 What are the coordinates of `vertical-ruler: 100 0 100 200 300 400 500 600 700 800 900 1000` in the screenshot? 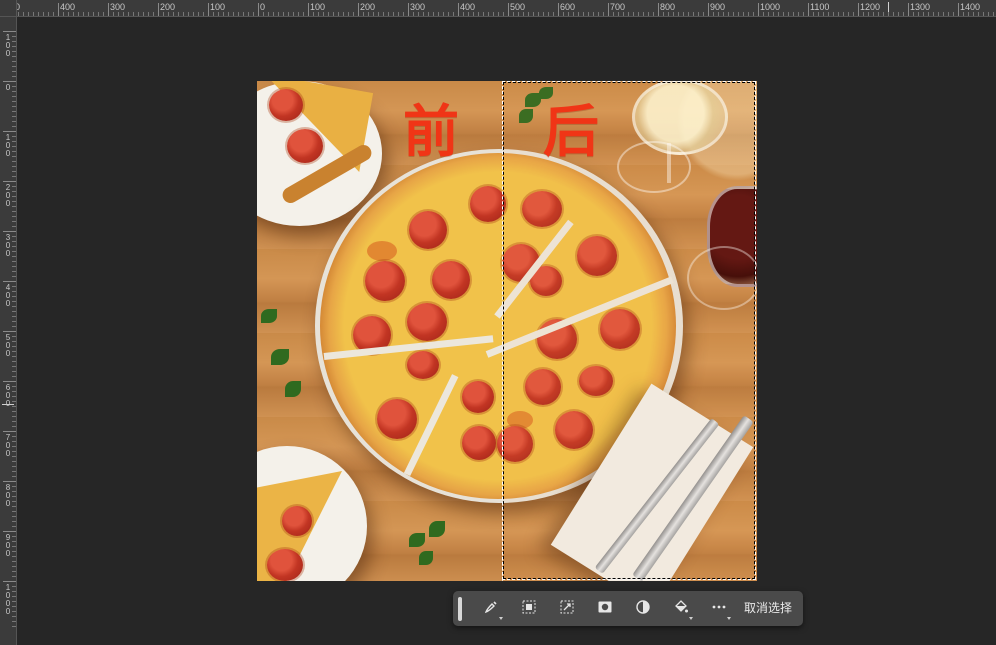 It's located at (8, 331).